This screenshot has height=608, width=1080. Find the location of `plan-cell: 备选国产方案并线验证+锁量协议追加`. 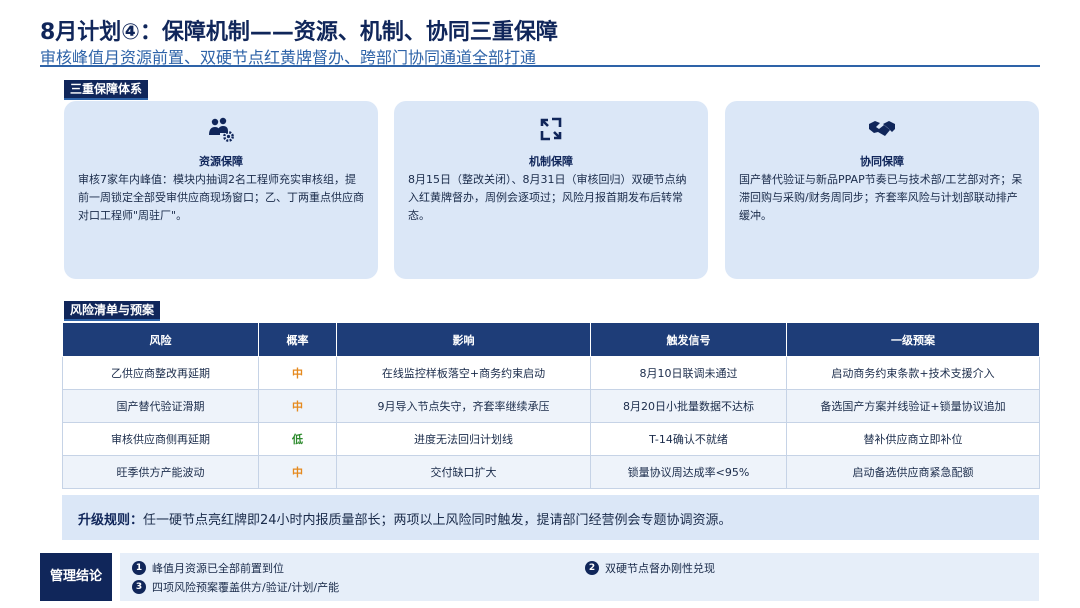

plan-cell: 备选国产方案并线验证+锁量协议追加 is located at coordinates (913, 406).